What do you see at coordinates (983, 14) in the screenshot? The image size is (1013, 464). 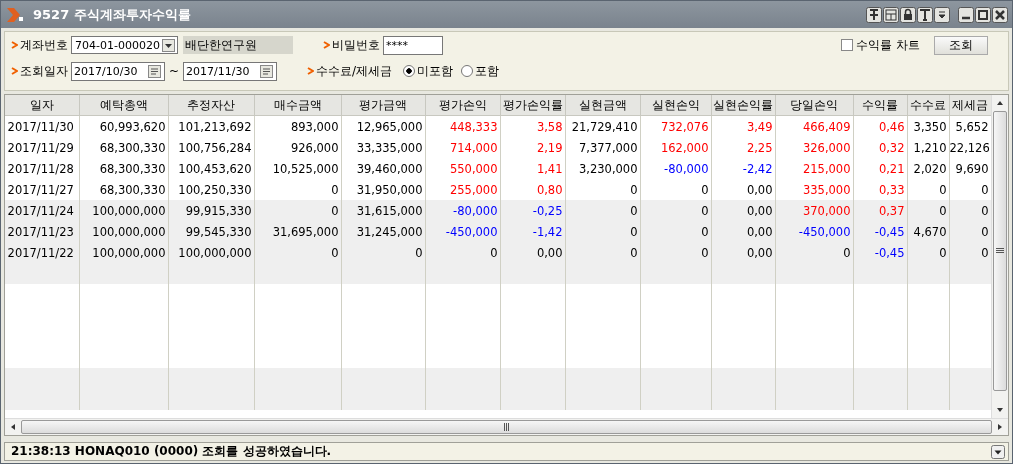 I see `maximize-icon` at bounding box center [983, 14].